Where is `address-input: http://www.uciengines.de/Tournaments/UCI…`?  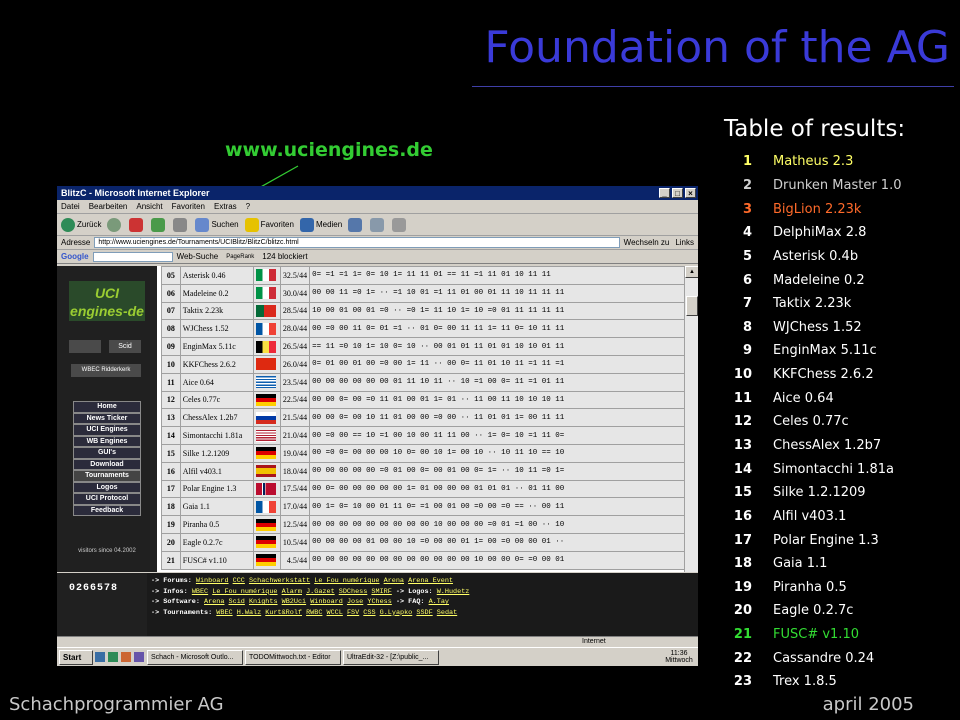
address-input: http://www.uciengines.de/Tournaments/UCI… is located at coordinates (357, 242).